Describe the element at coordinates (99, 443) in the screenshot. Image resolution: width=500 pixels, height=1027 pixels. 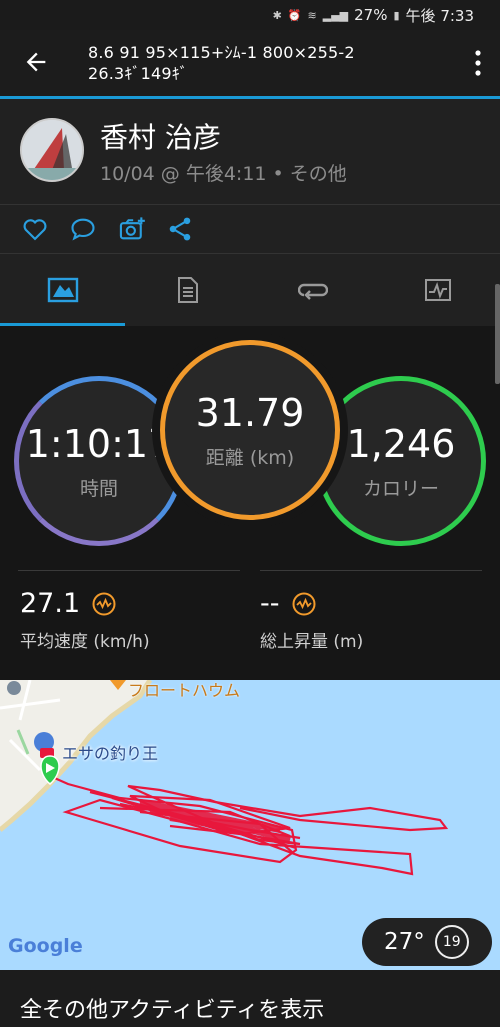
I see `time-value: 1:10:17` at that location.